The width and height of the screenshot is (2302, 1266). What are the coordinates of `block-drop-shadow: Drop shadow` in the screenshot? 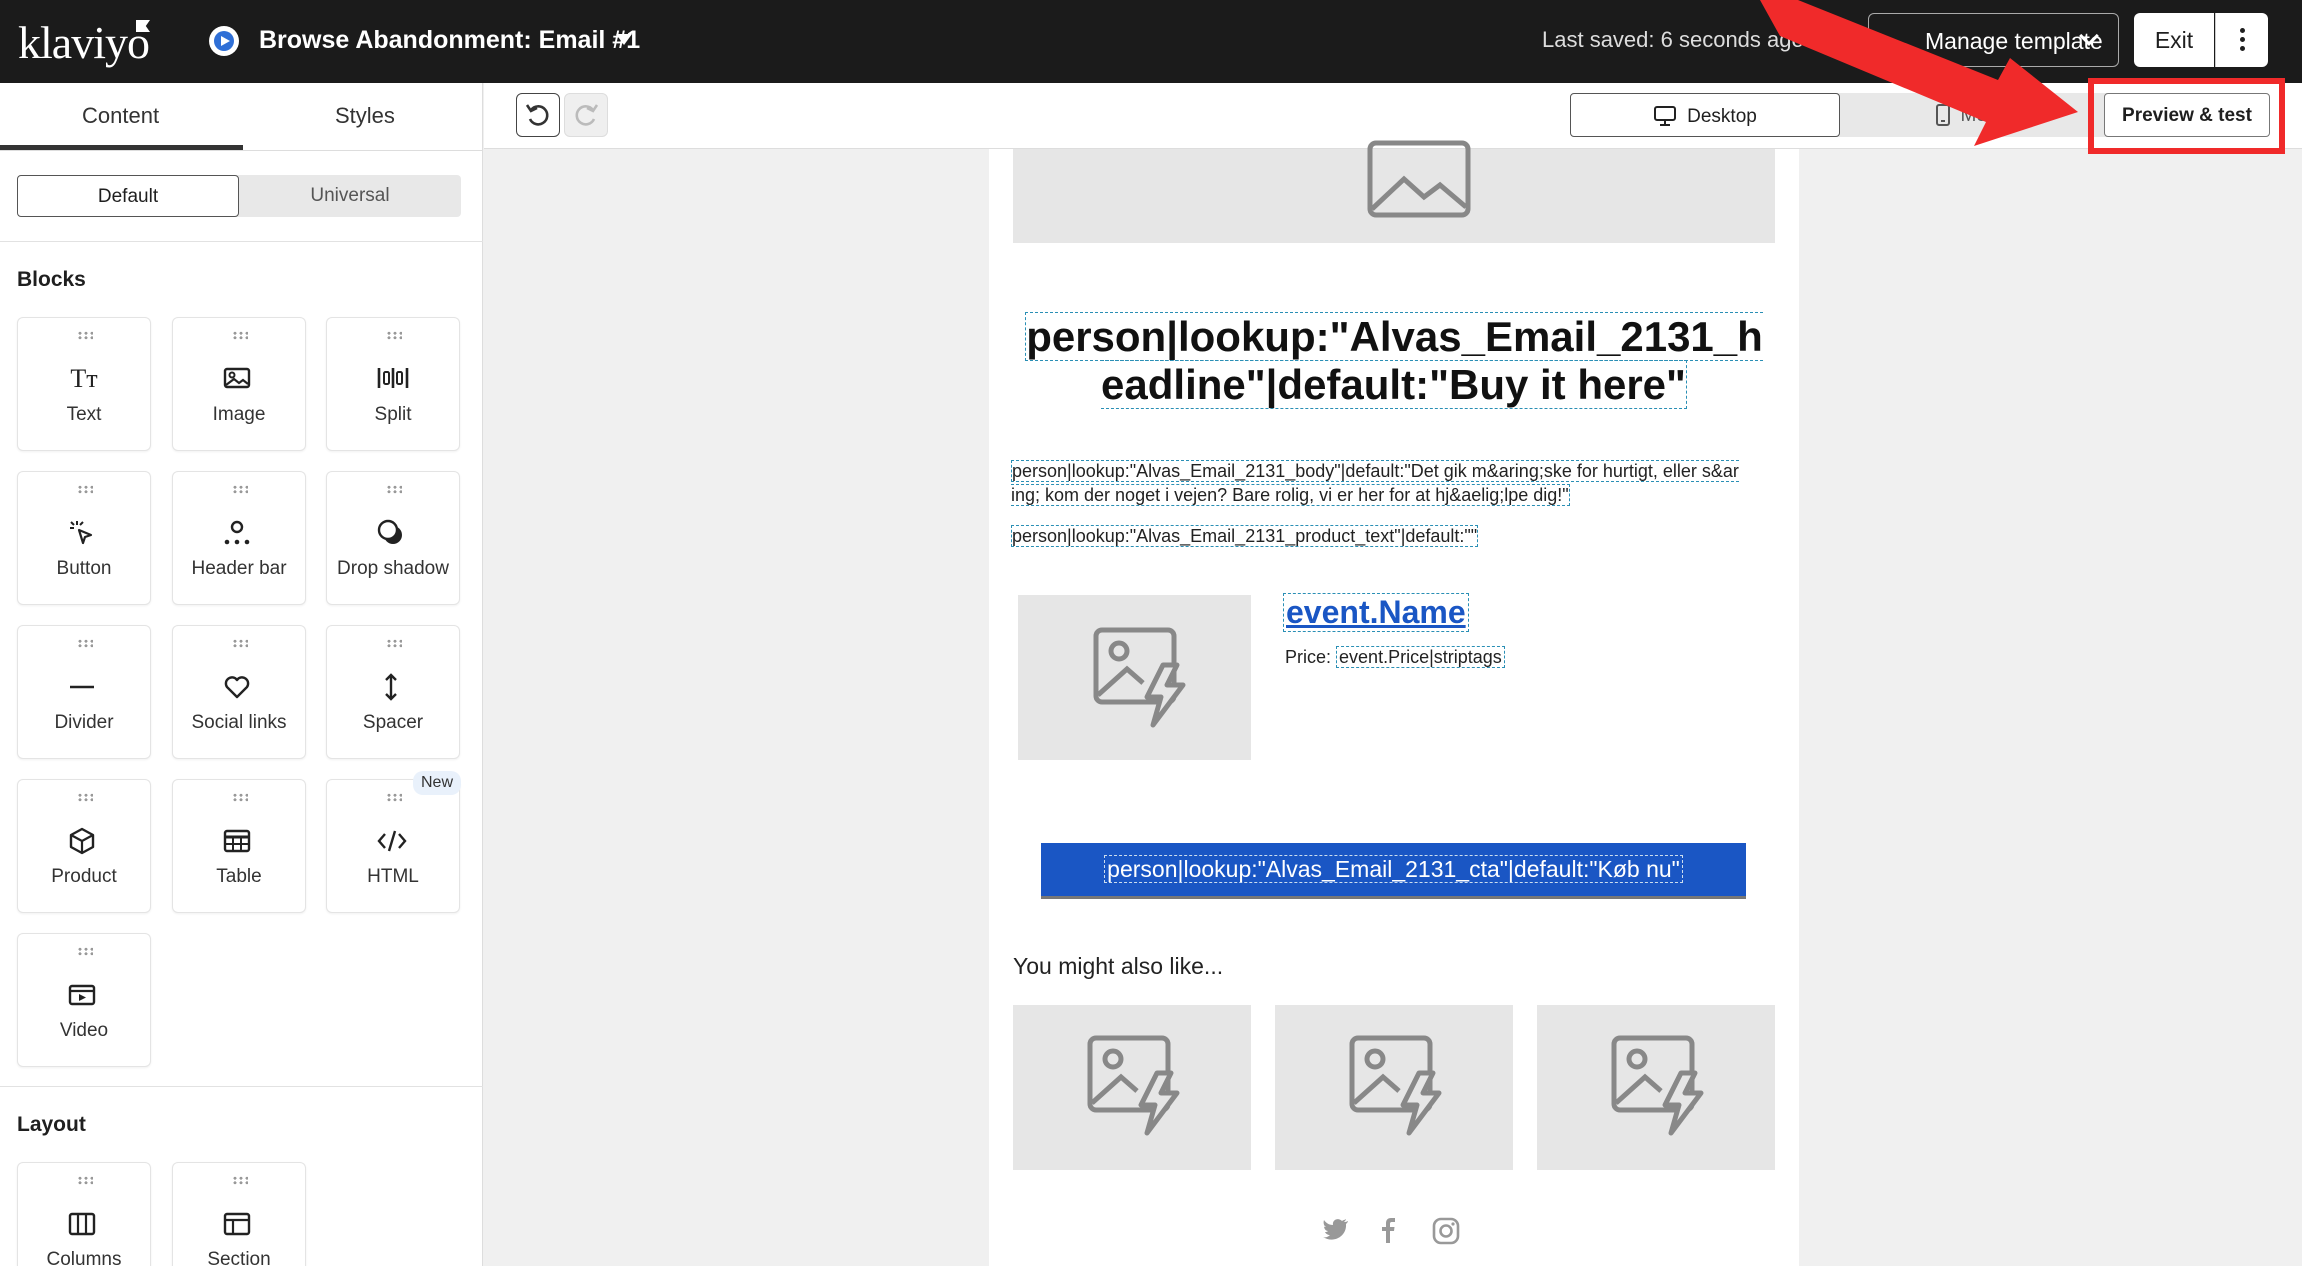 It's located at (393, 538).